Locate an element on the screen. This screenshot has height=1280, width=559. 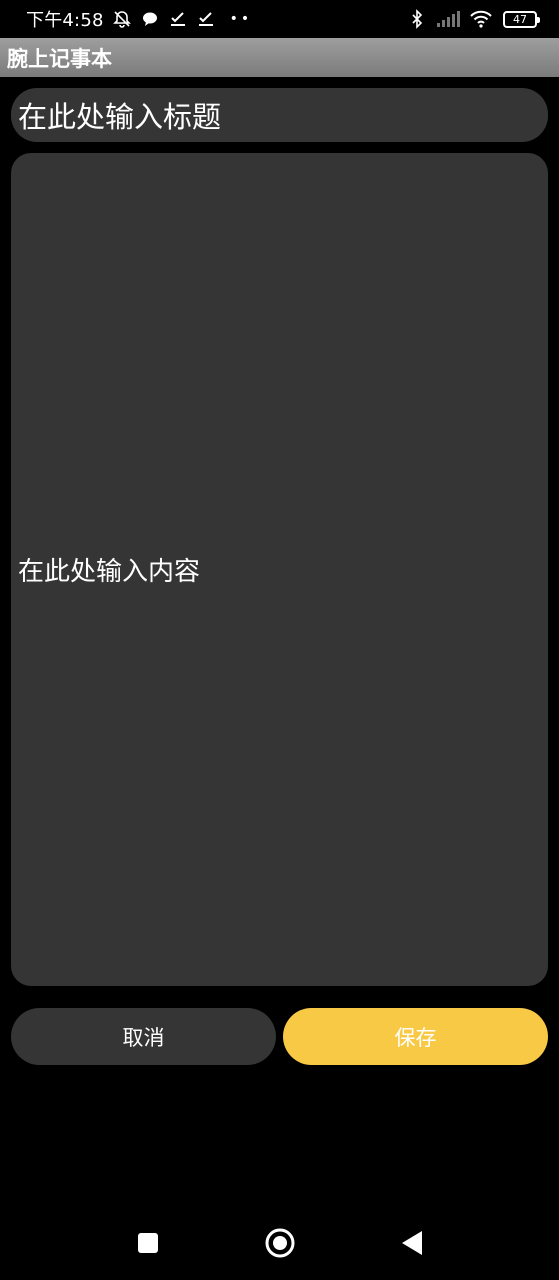
cancel-button: 取消 is located at coordinates (143, 1036).